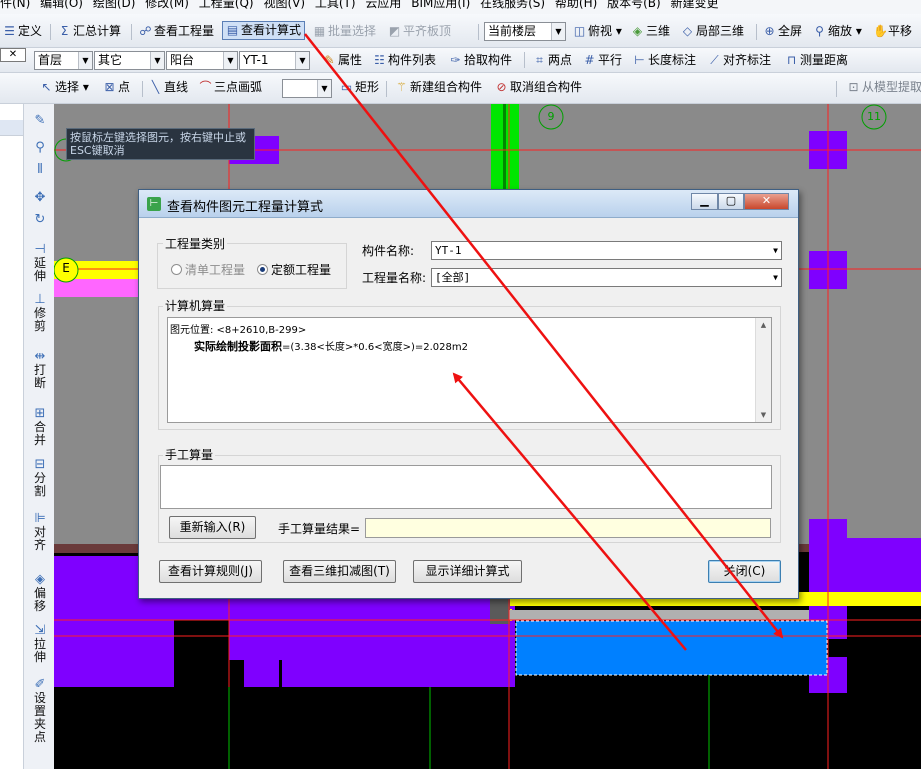 The width and height of the screenshot is (921, 769). What do you see at coordinates (468, 204) in the screenshot?
I see `dialog-titlebar: ⊢ 查看构件图元工程量计算式 ▁ ▢ ✕` at bounding box center [468, 204].